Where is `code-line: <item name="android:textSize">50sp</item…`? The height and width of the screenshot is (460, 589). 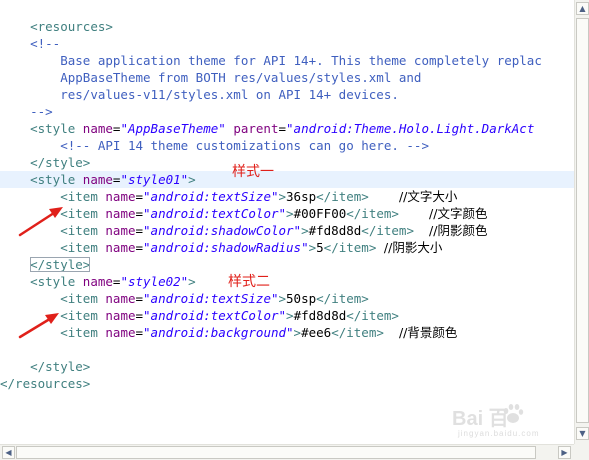 code-line: <item name="android:textSize">50sp</item… is located at coordinates (214, 298).